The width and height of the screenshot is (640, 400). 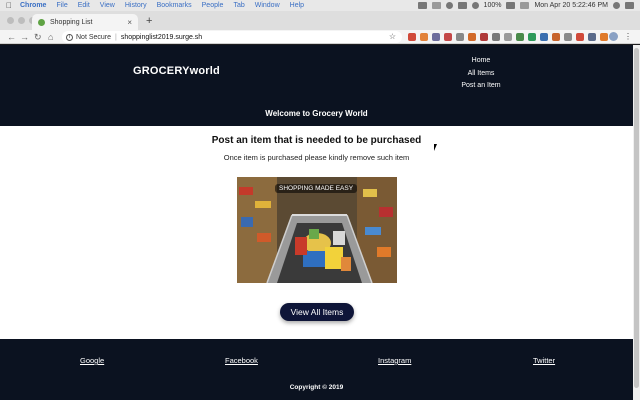 What do you see at coordinates (392, 36) in the screenshot?
I see `bookmark-star-icon: ☆` at bounding box center [392, 36].